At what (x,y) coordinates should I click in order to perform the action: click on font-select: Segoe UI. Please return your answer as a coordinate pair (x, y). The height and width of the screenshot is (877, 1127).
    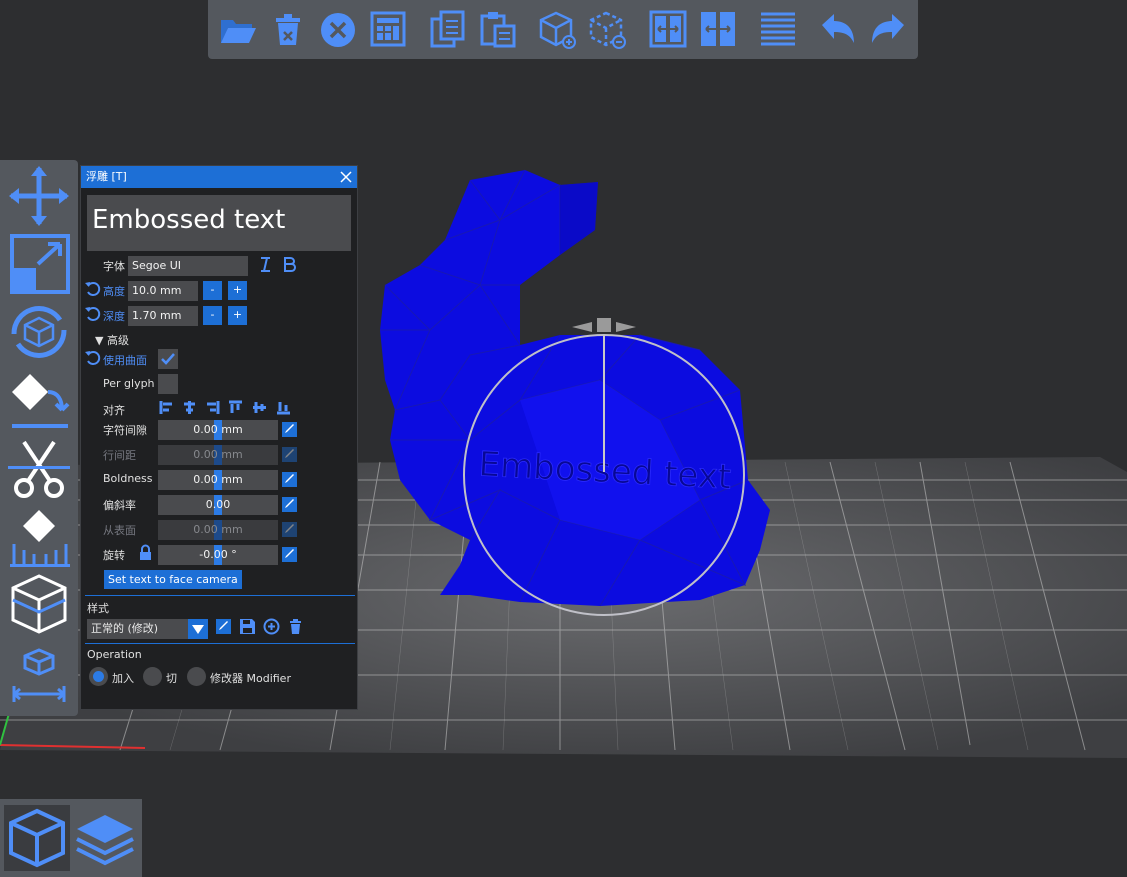
    Looking at the image, I should click on (188, 266).